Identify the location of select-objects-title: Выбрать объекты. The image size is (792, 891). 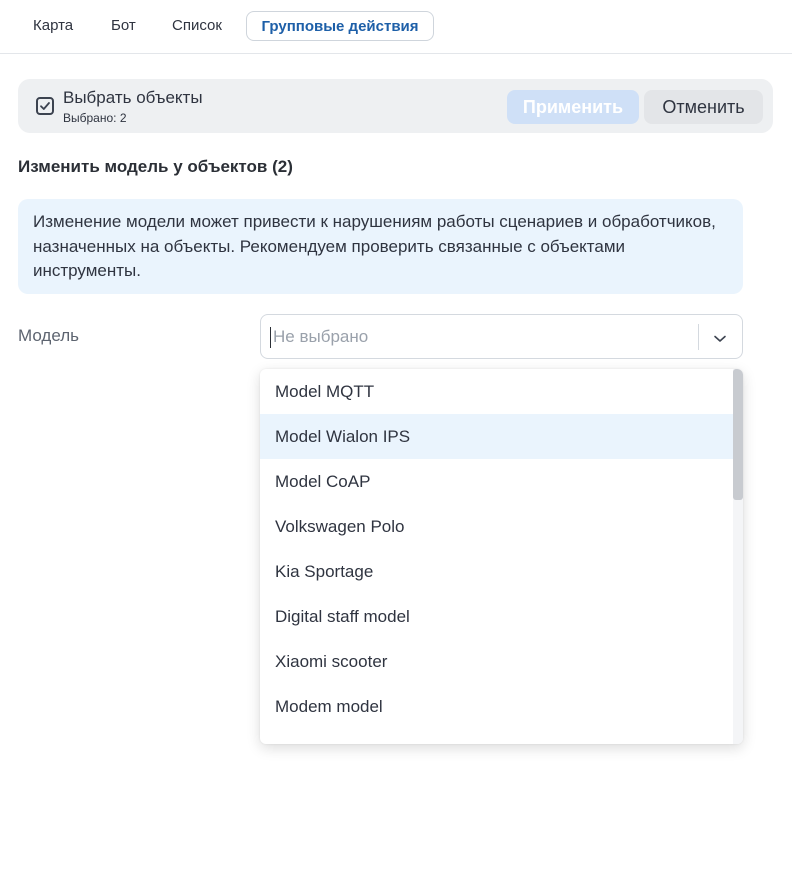
(133, 97).